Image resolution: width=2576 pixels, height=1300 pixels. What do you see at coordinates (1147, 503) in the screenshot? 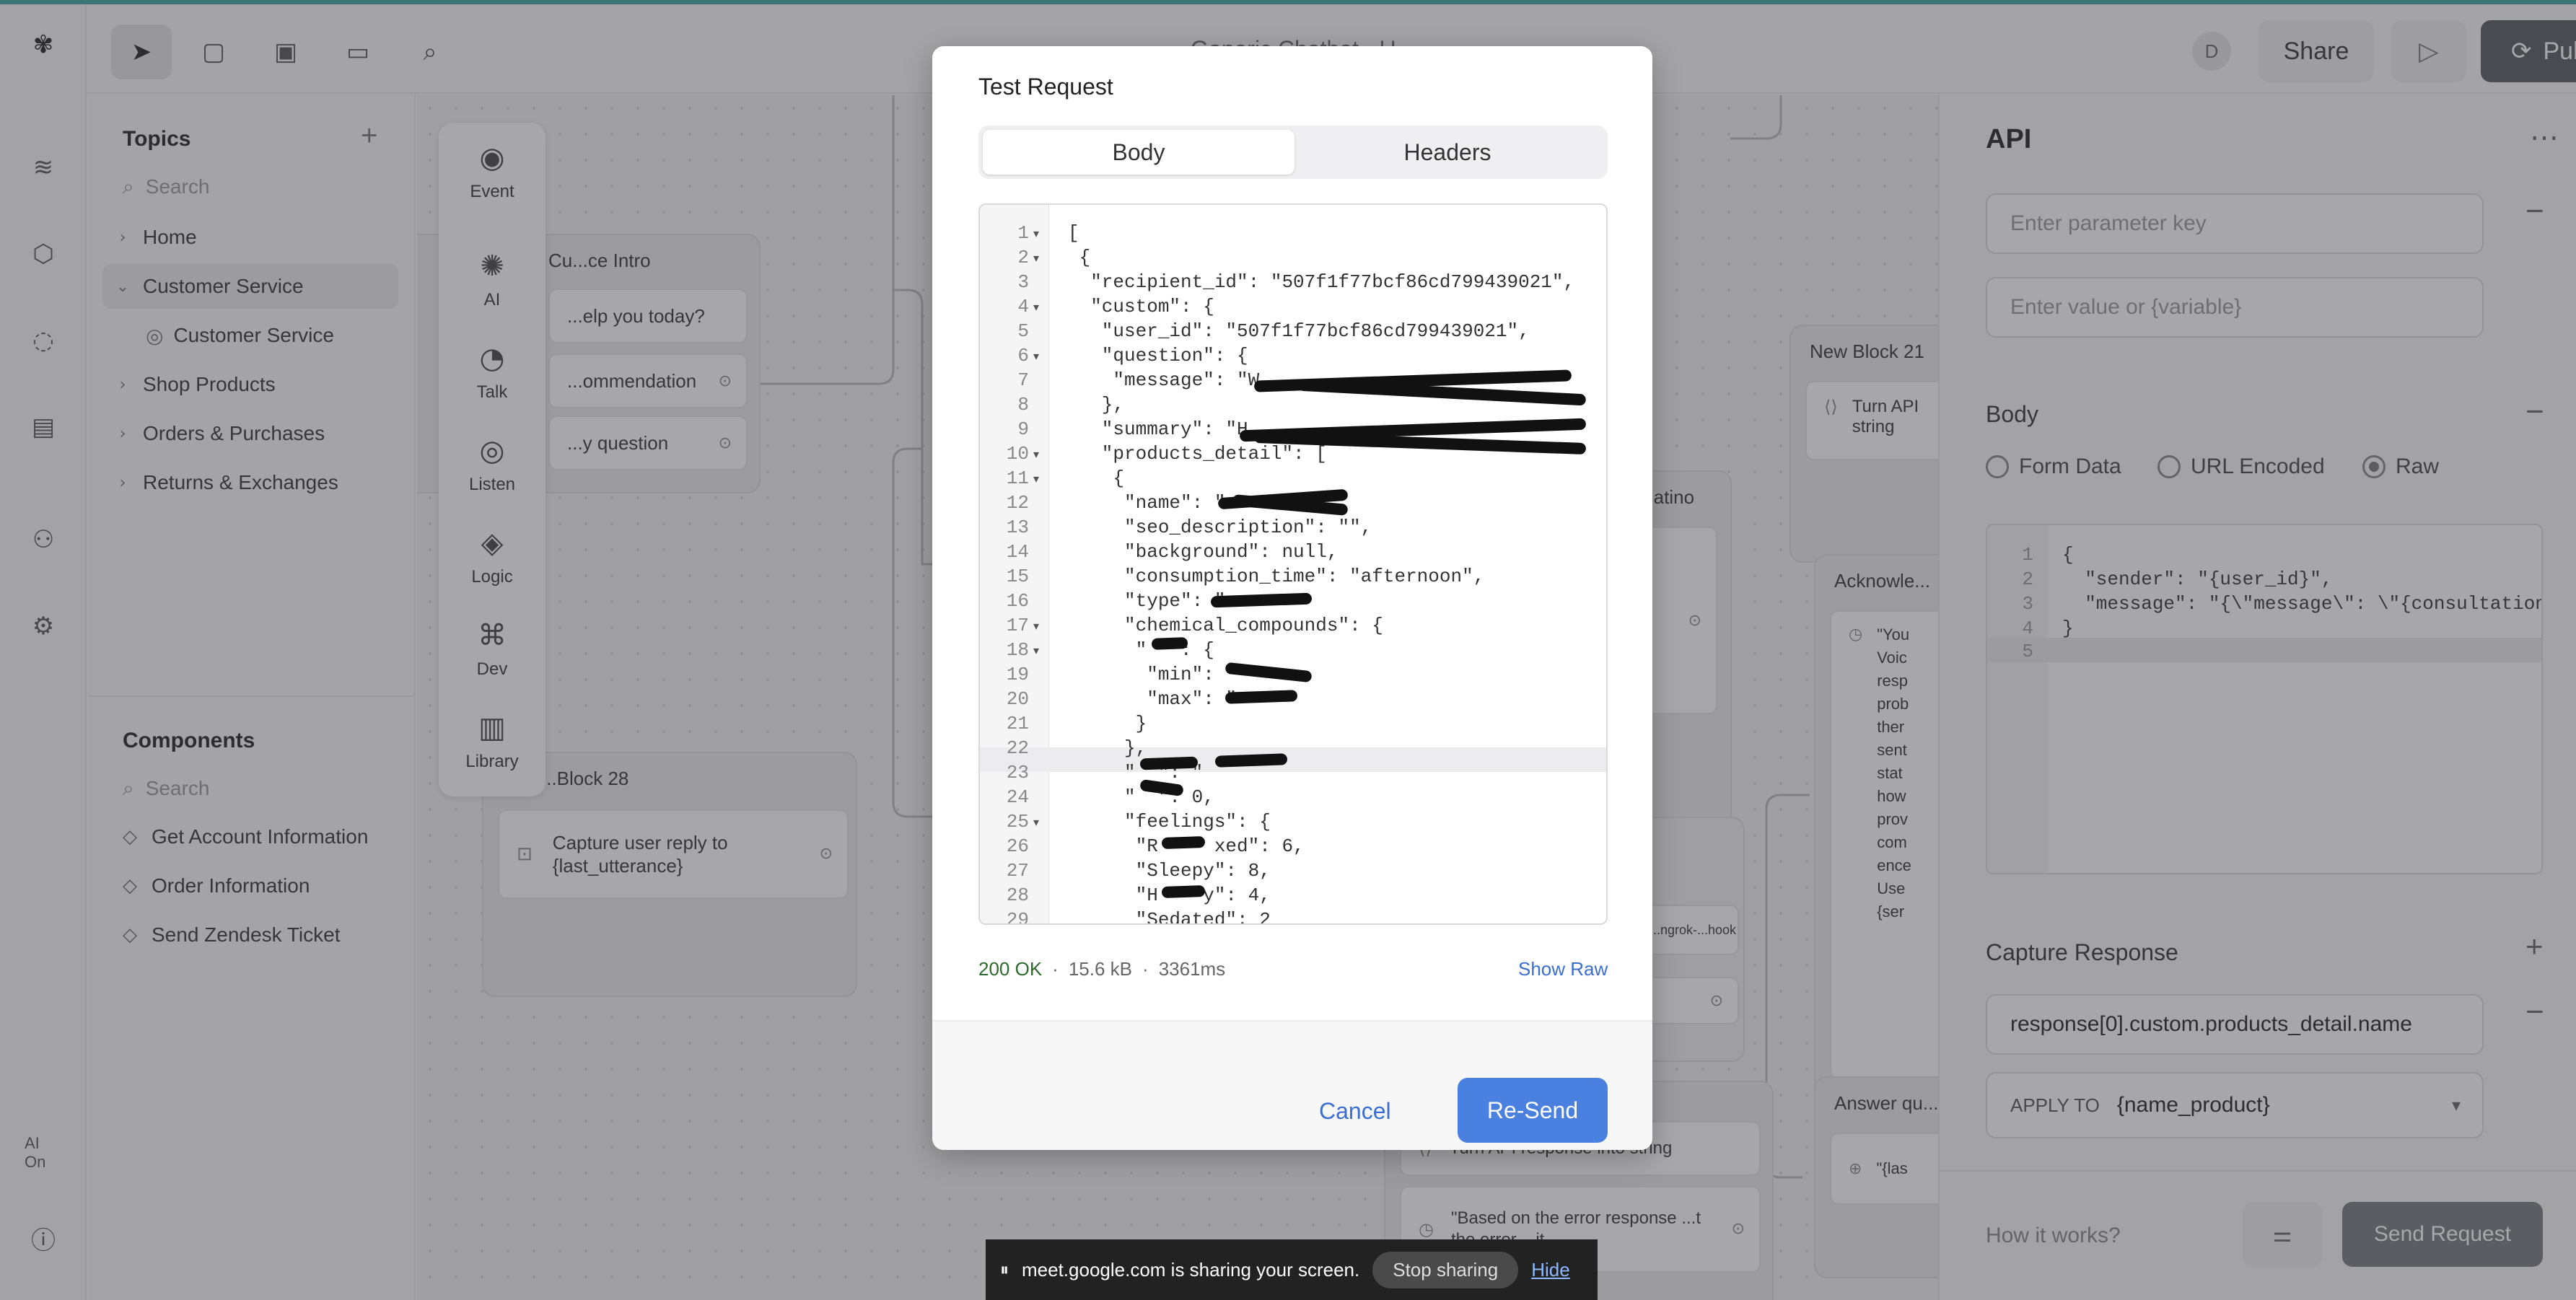
I see `code-line: "name": "` at bounding box center [1147, 503].